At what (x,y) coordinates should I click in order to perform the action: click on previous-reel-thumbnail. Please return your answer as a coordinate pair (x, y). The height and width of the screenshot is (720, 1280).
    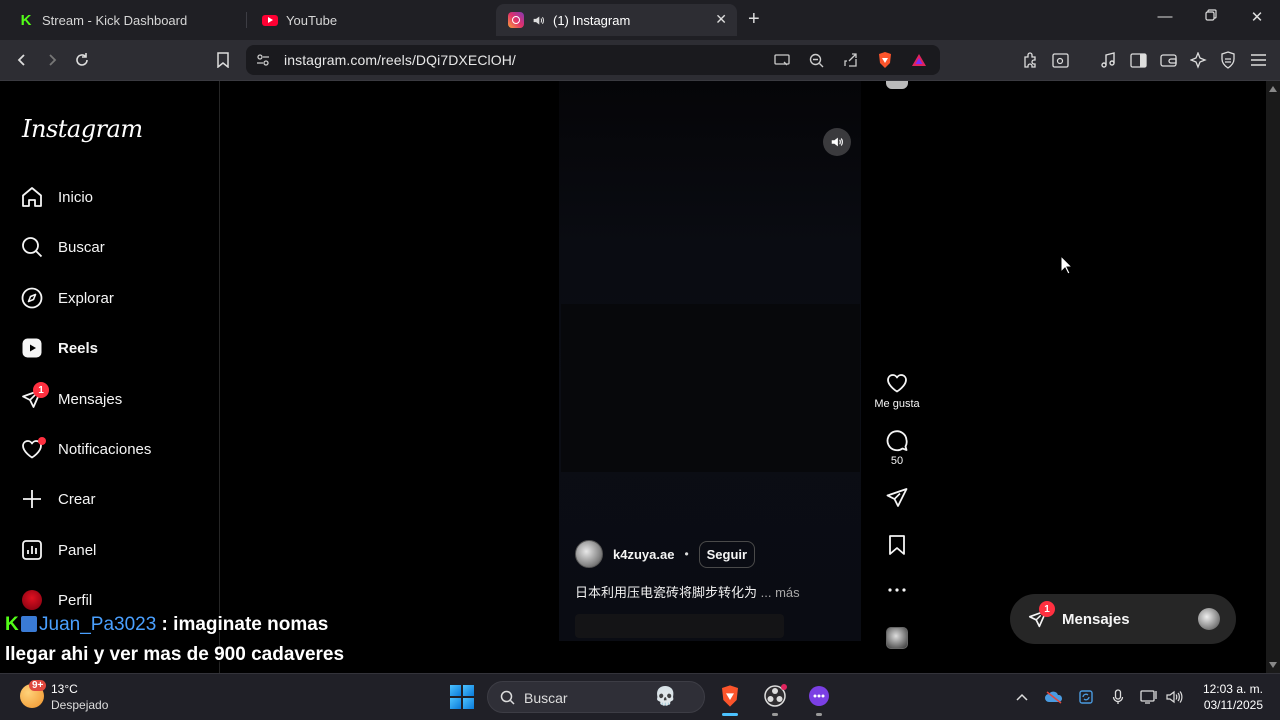
    Looking at the image, I should click on (897, 85).